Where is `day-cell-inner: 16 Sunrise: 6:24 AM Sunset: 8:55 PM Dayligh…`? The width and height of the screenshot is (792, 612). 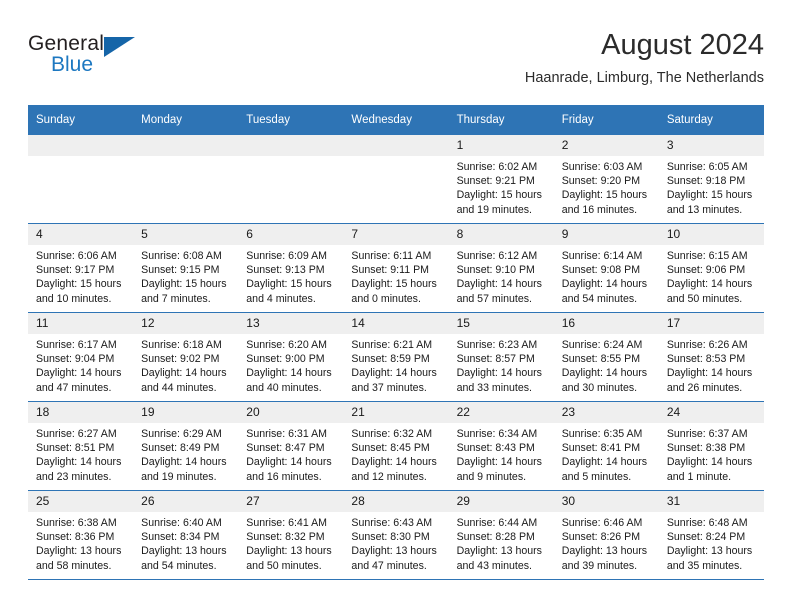
day-cell-inner: 16 Sunrise: 6:24 AM Sunset: 8:55 PM Dayligh… is located at coordinates (606, 357).